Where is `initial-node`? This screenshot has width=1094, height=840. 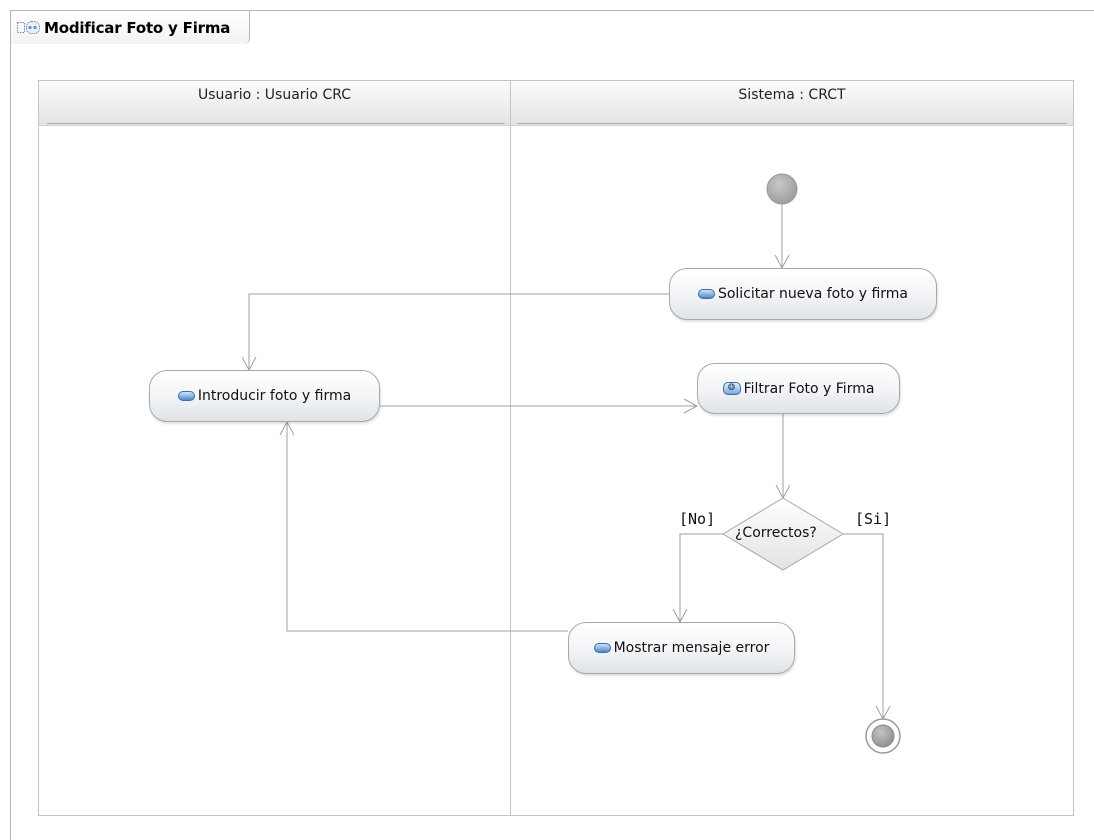
initial-node is located at coordinates (782, 189).